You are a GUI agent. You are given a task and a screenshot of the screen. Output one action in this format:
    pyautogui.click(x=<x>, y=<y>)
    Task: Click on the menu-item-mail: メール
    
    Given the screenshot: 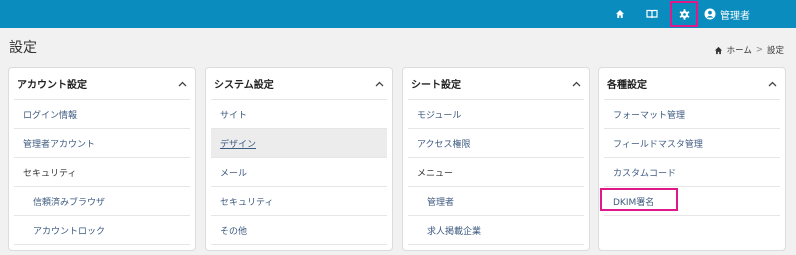 What is the action you would take?
    pyautogui.click(x=299, y=171)
    